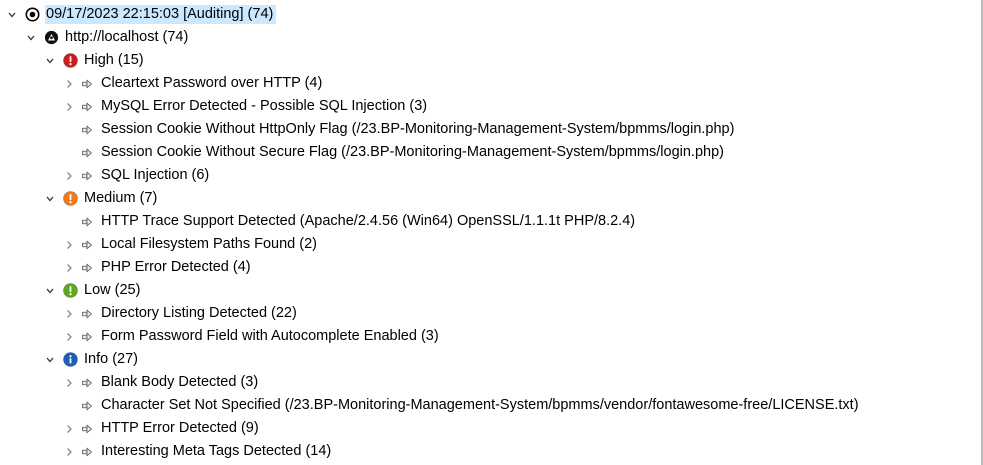 The image size is (983, 465). I want to click on info-icon, so click(70, 359).